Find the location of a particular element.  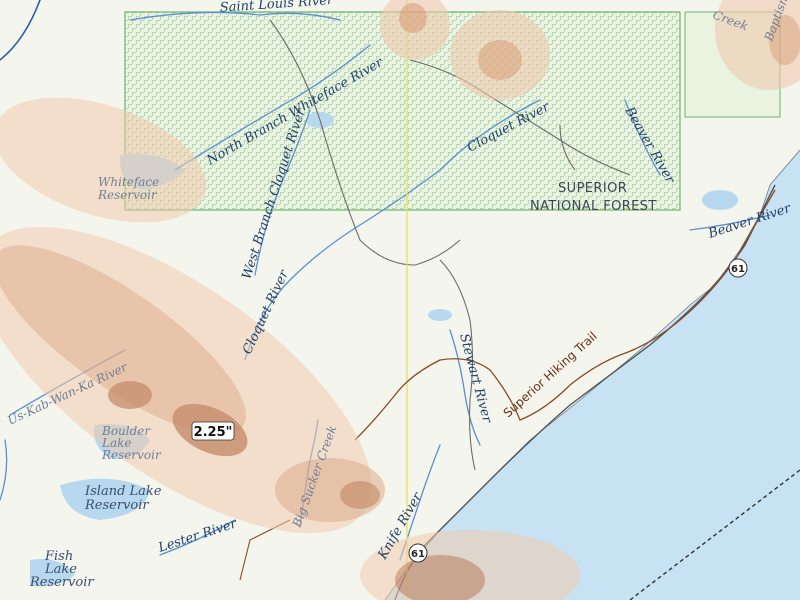

small-lake-center is located at coordinates (440, 315).